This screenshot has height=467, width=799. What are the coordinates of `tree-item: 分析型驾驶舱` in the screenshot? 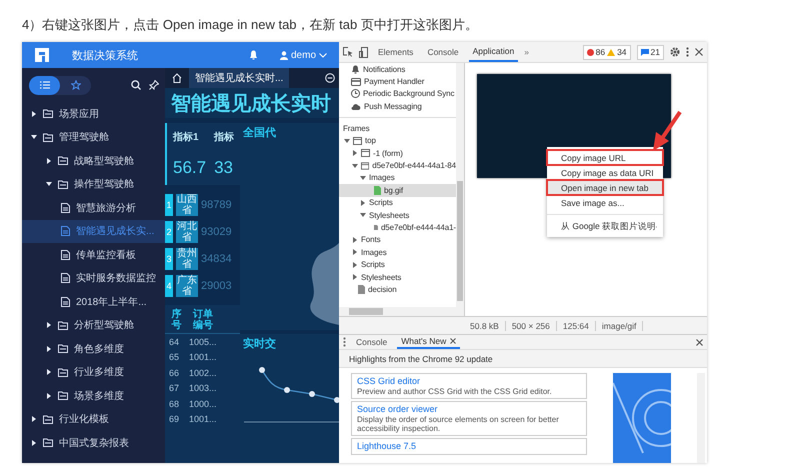 It's located at (93, 325).